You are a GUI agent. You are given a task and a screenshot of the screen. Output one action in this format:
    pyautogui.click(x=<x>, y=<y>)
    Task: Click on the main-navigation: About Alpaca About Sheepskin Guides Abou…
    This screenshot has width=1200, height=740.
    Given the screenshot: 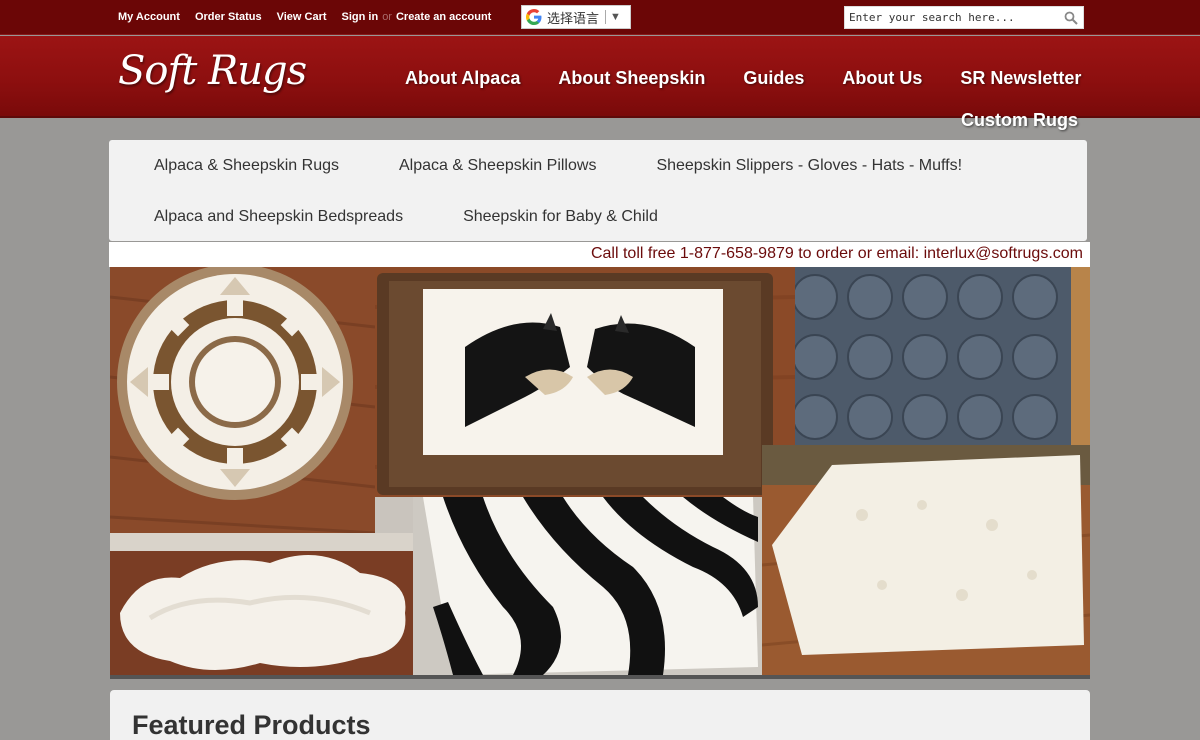 What is the action you would take?
    pyautogui.click(x=743, y=78)
    